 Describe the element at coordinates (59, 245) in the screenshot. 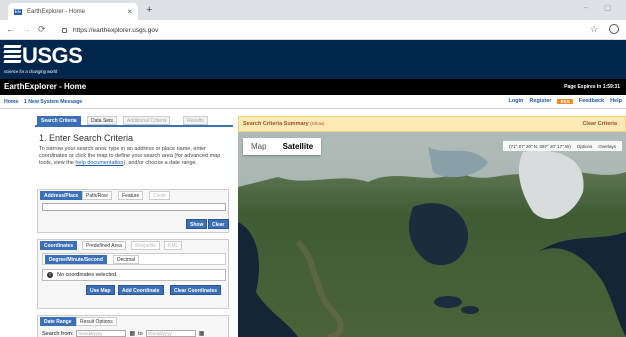

I see `tab-coordinates: Coordinates` at that location.